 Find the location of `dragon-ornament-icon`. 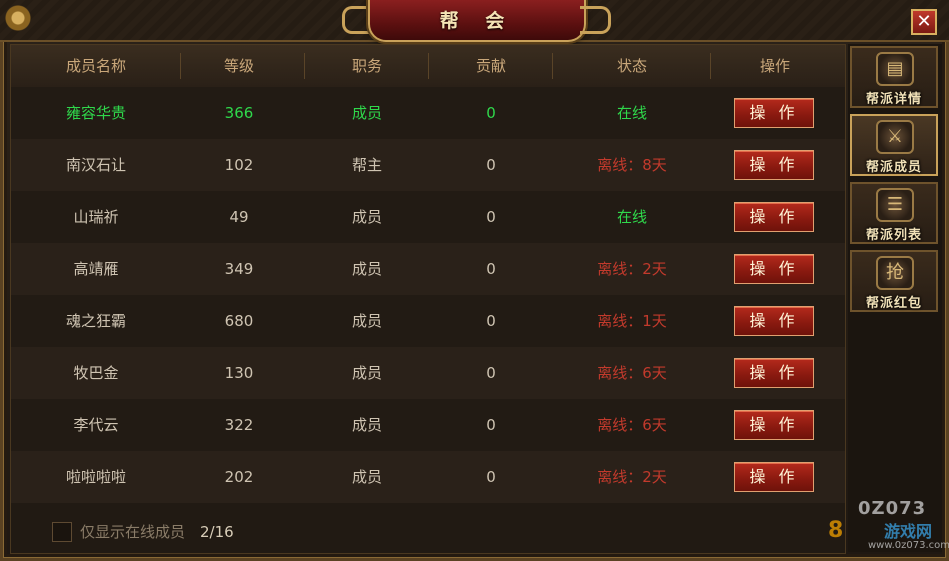

dragon-ornament-icon is located at coordinates (31, 19).